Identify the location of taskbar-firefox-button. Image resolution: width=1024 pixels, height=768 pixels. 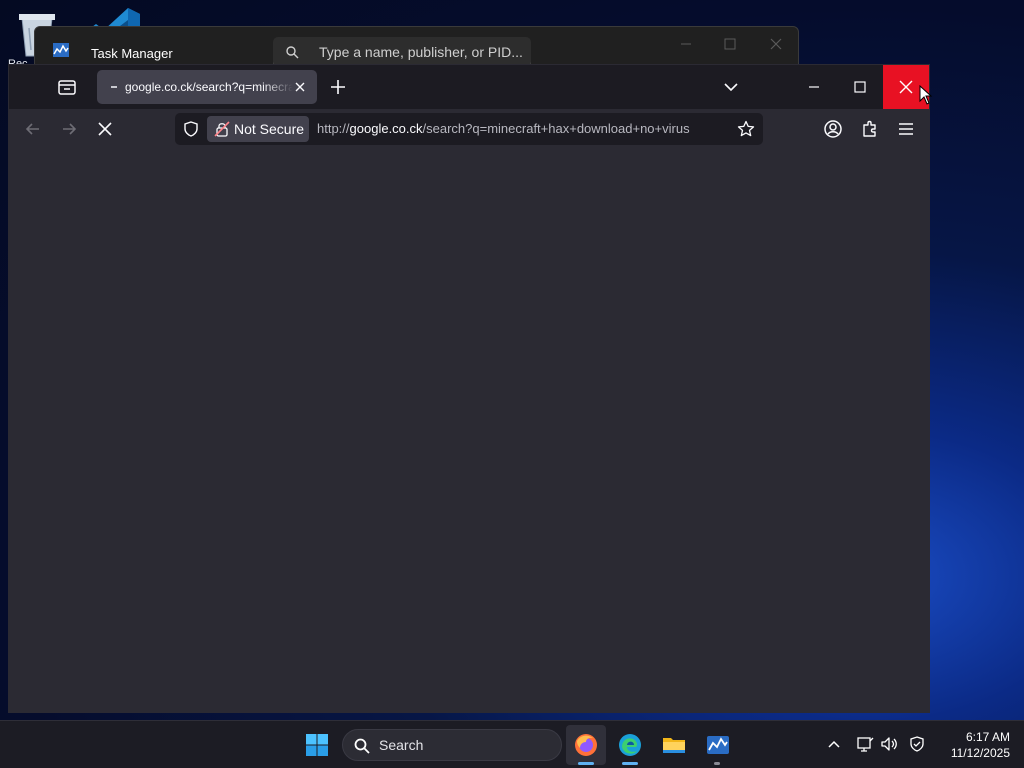
(586, 745).